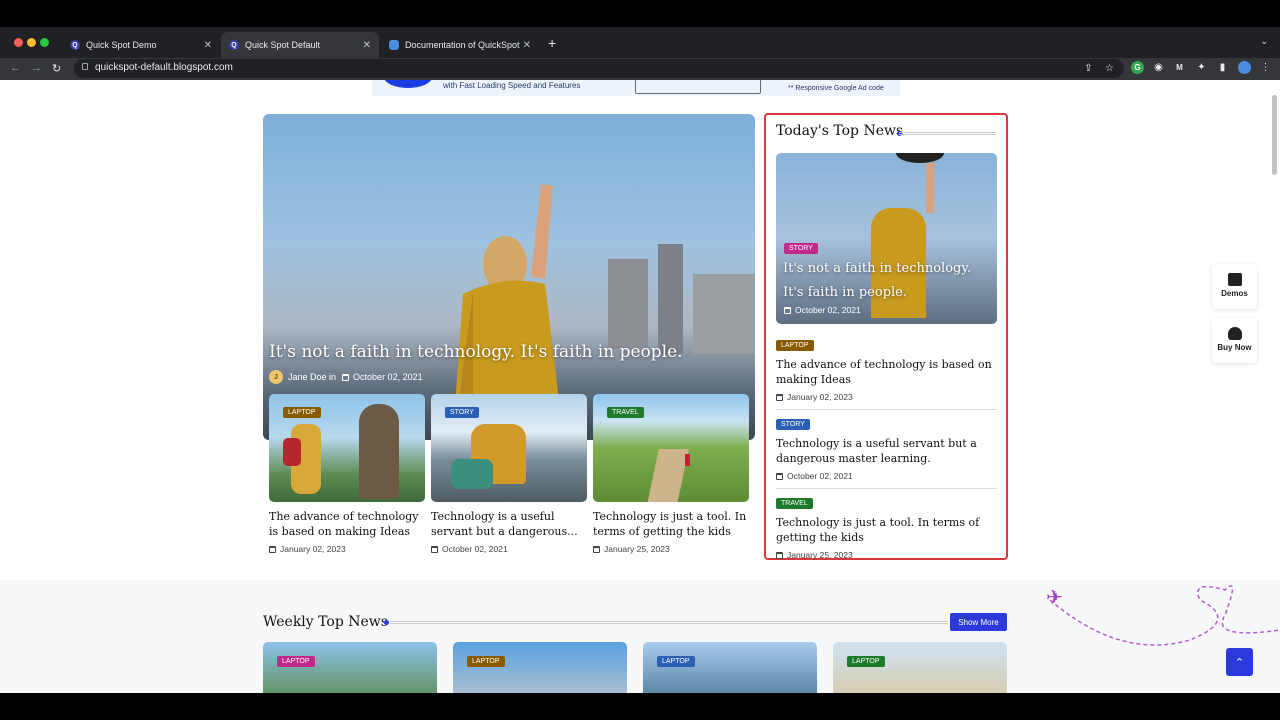 The height and width of the screenshot is (720, 1280). What do you see at coordinates (512, 85) in the screenshot?
I see `ad-text-1: with Fast Loading Speed and Features` at bounding box center [512, 85].